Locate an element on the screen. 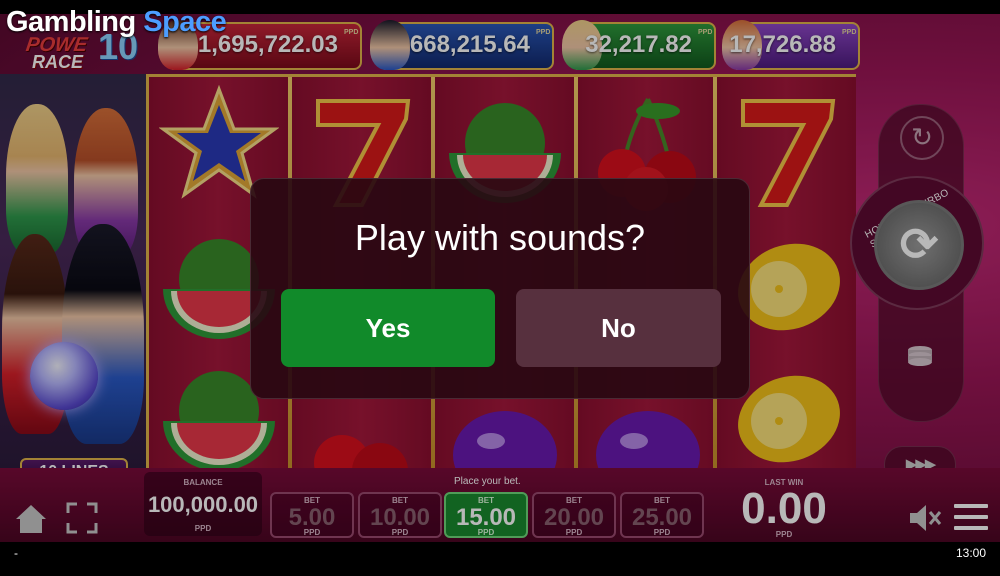 The height and width of the screenshot is (576, 1000). brand-part1: Gambling is located at coordinates (71, 22).